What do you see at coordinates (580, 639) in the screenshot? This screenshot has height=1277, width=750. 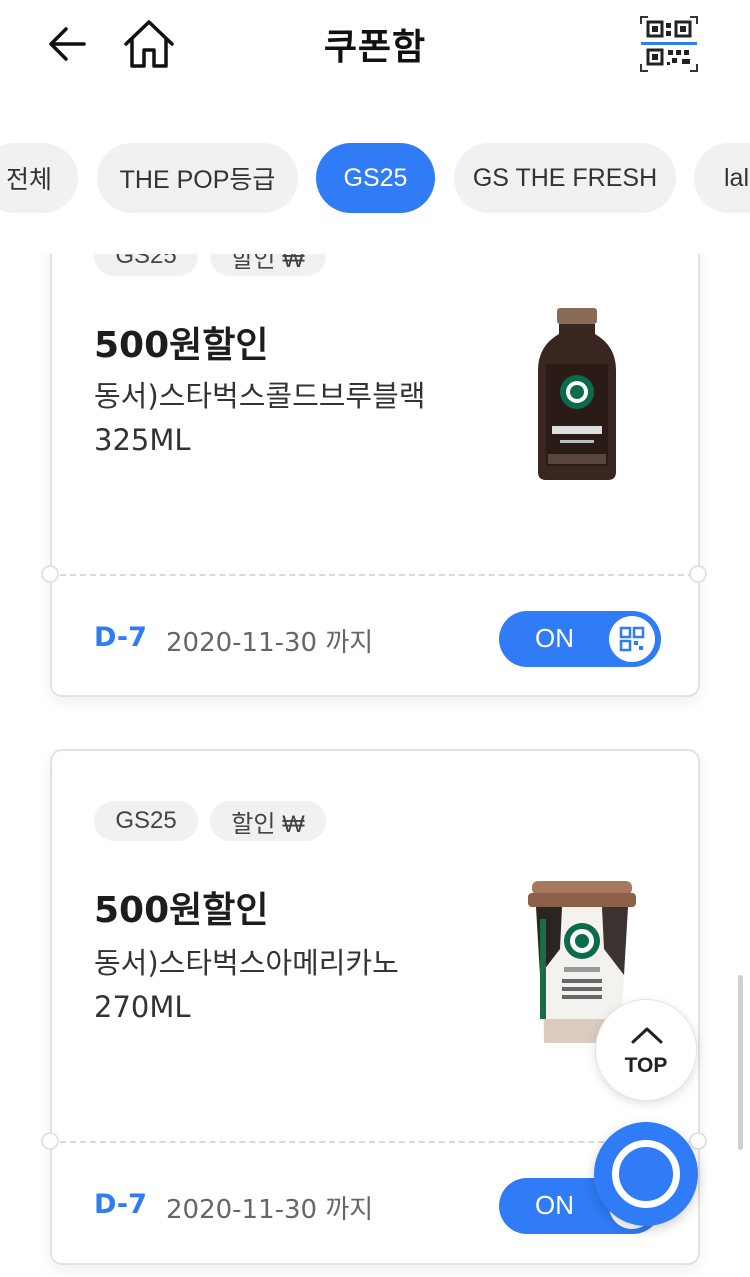 I see `coupon-on-toggle: ON` at bounding box center [580, 639].